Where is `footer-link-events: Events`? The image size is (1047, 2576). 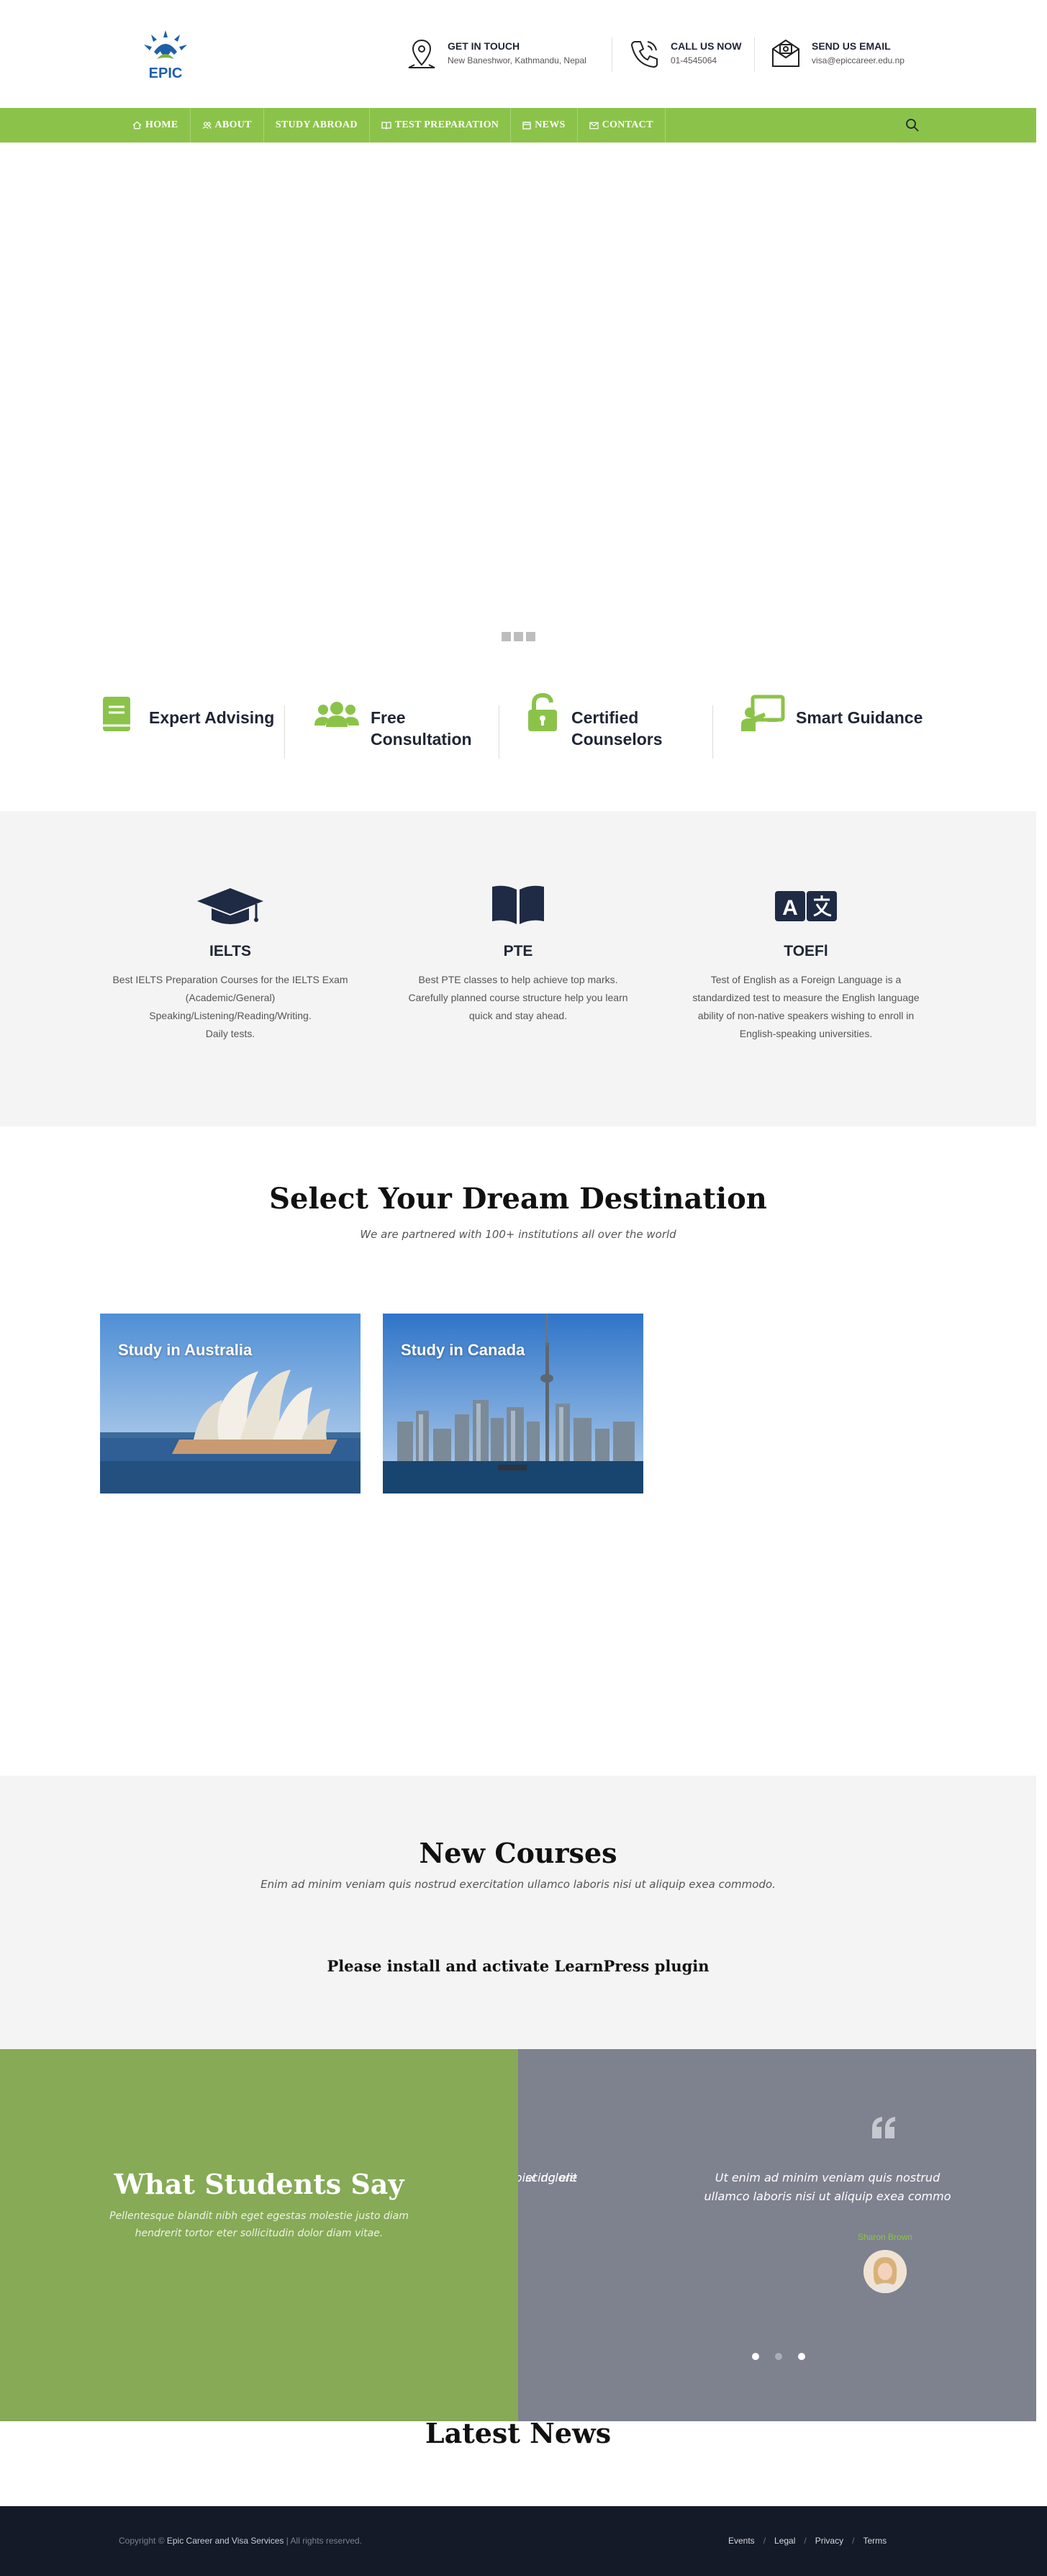 footer-link-events: Events is located at coordinates (741, 2541).